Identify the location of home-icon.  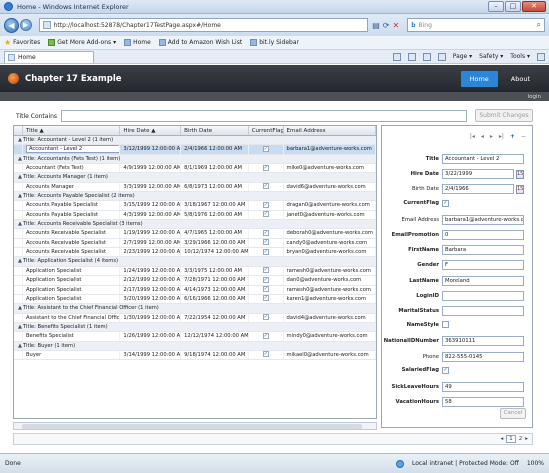
(396, 56).